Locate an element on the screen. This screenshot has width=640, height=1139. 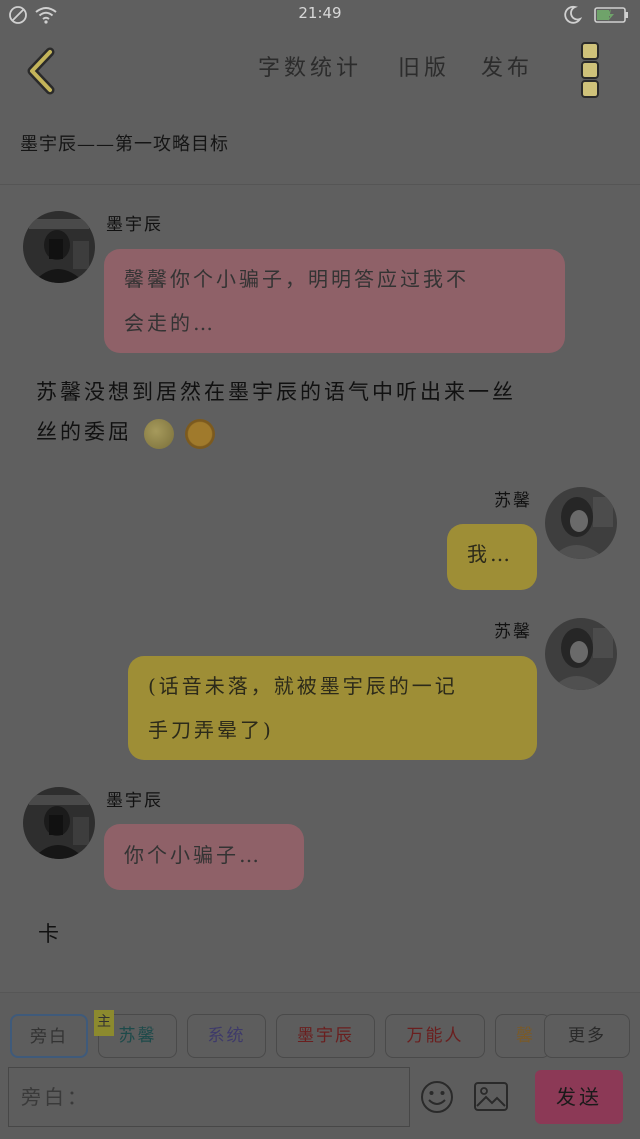
story-title: 墨宇辰——第一攻略目标 is located at coordinates (124, 143).